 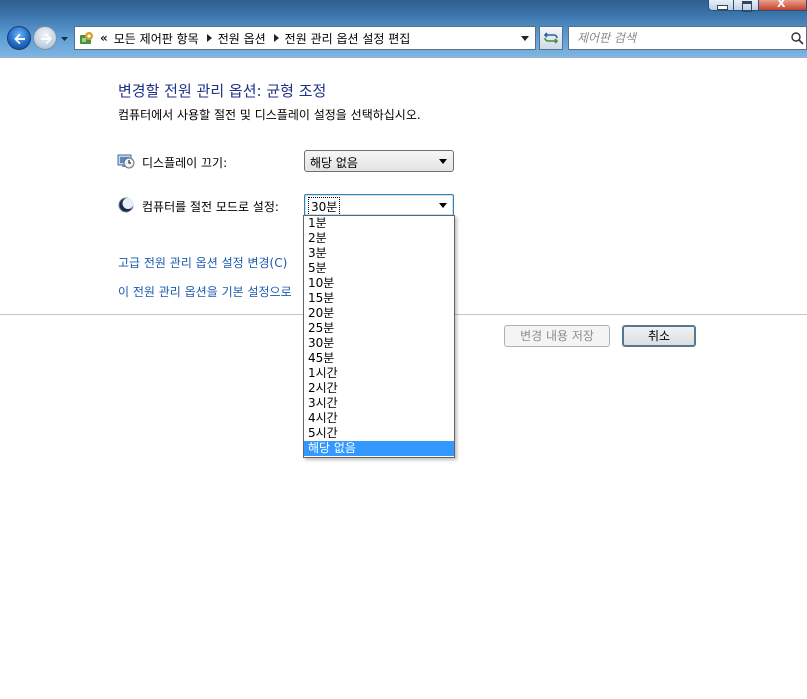 I want to click on search-icon, so click(x=797, y=38).